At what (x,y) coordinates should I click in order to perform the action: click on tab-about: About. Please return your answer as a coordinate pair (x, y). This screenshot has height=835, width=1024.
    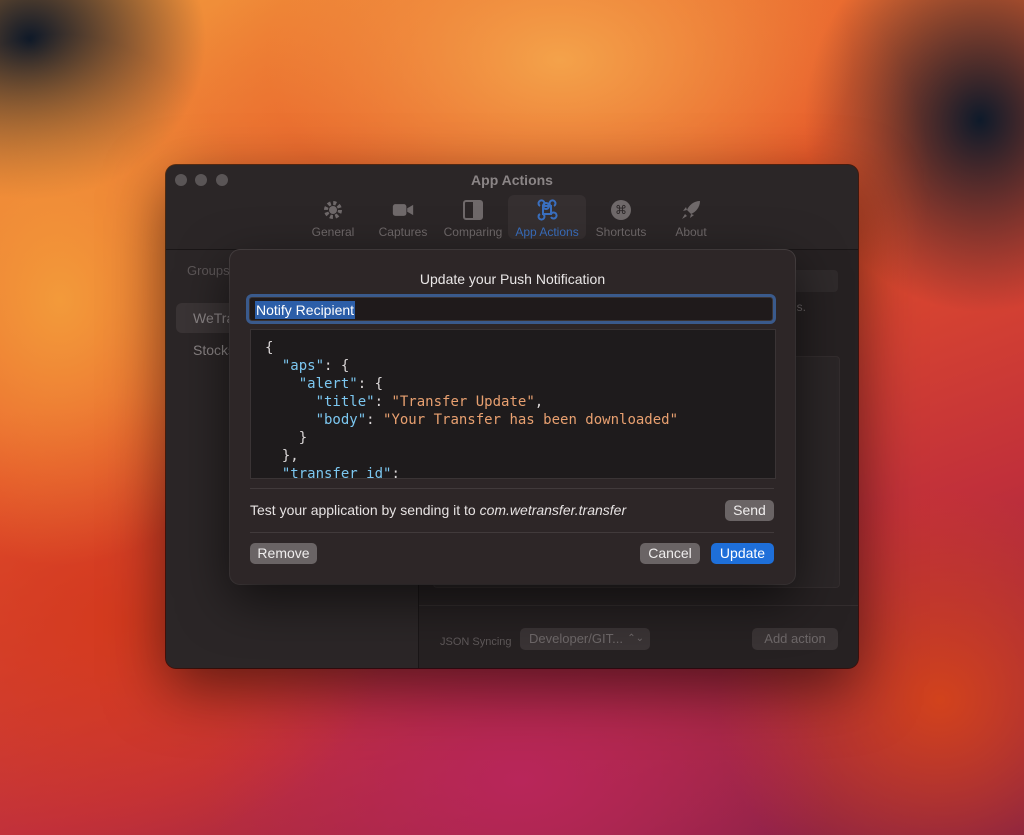
    Looking at the image, I should click on (691, 217).